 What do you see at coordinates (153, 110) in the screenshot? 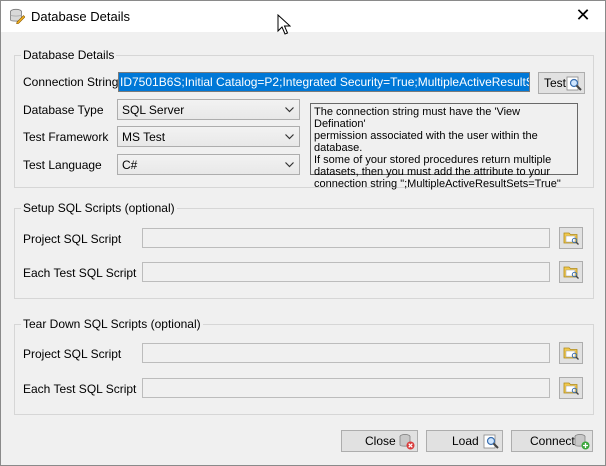
I see `database-type-value: SQL Server` at bounding box center [153, 110].